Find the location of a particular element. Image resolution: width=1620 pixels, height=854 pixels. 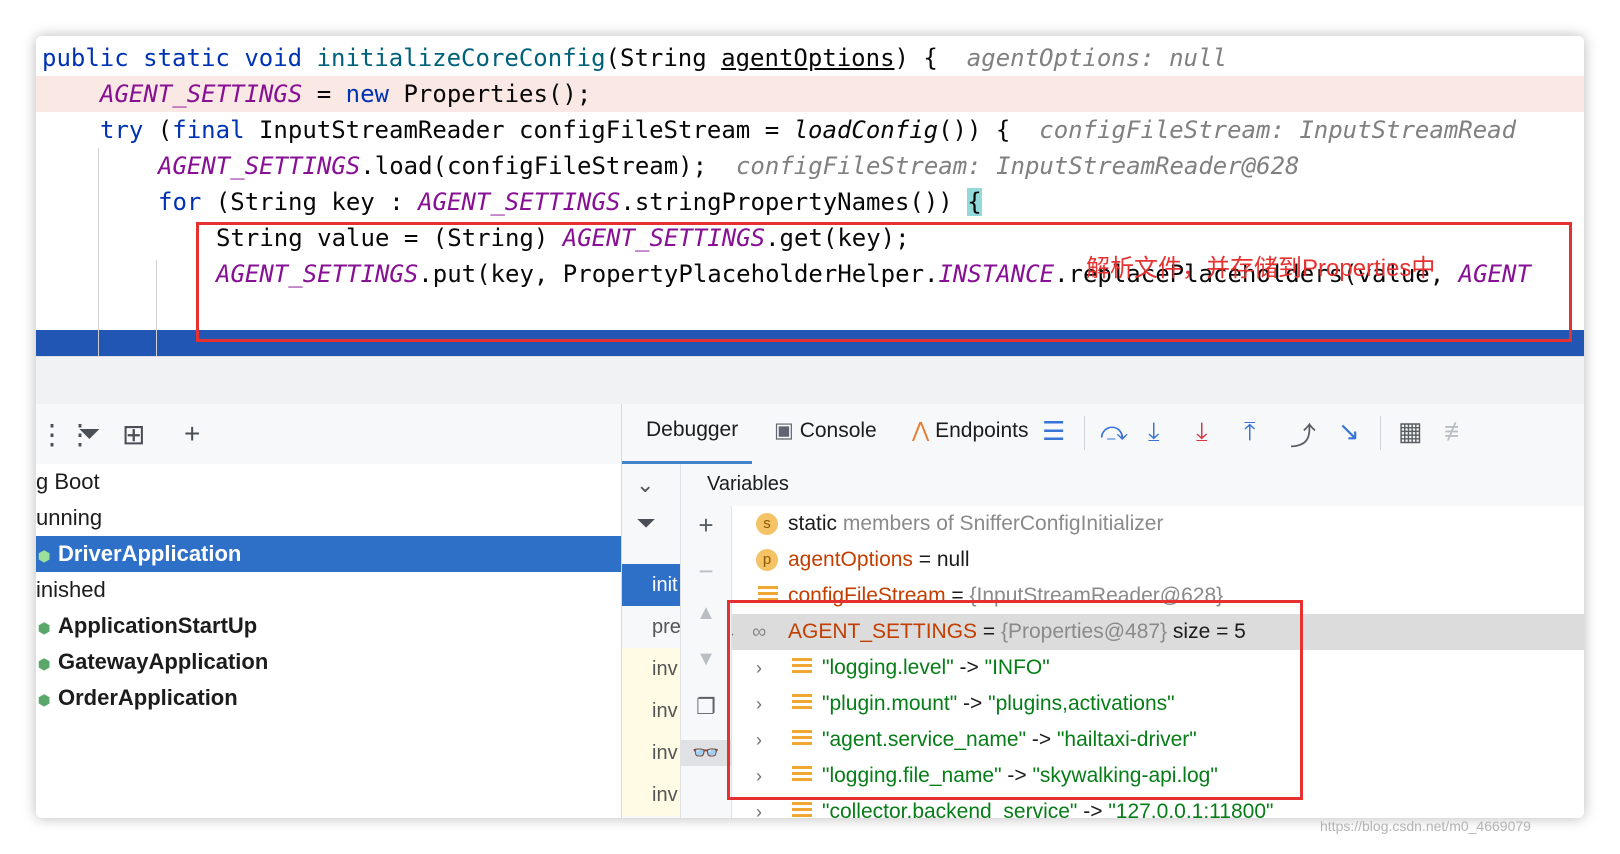

annotation-text: 解析文件，并存储到Properties中 is located at coordinates (1261, 268).